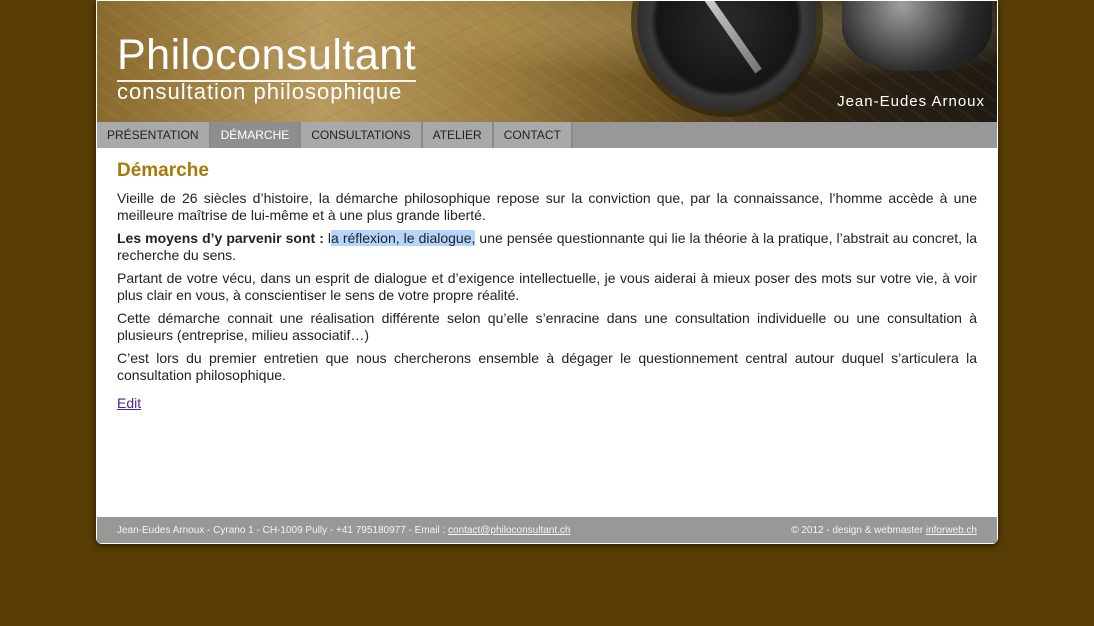  I want to click on site-subtitle: consultation philosophique, so click(260, 91).